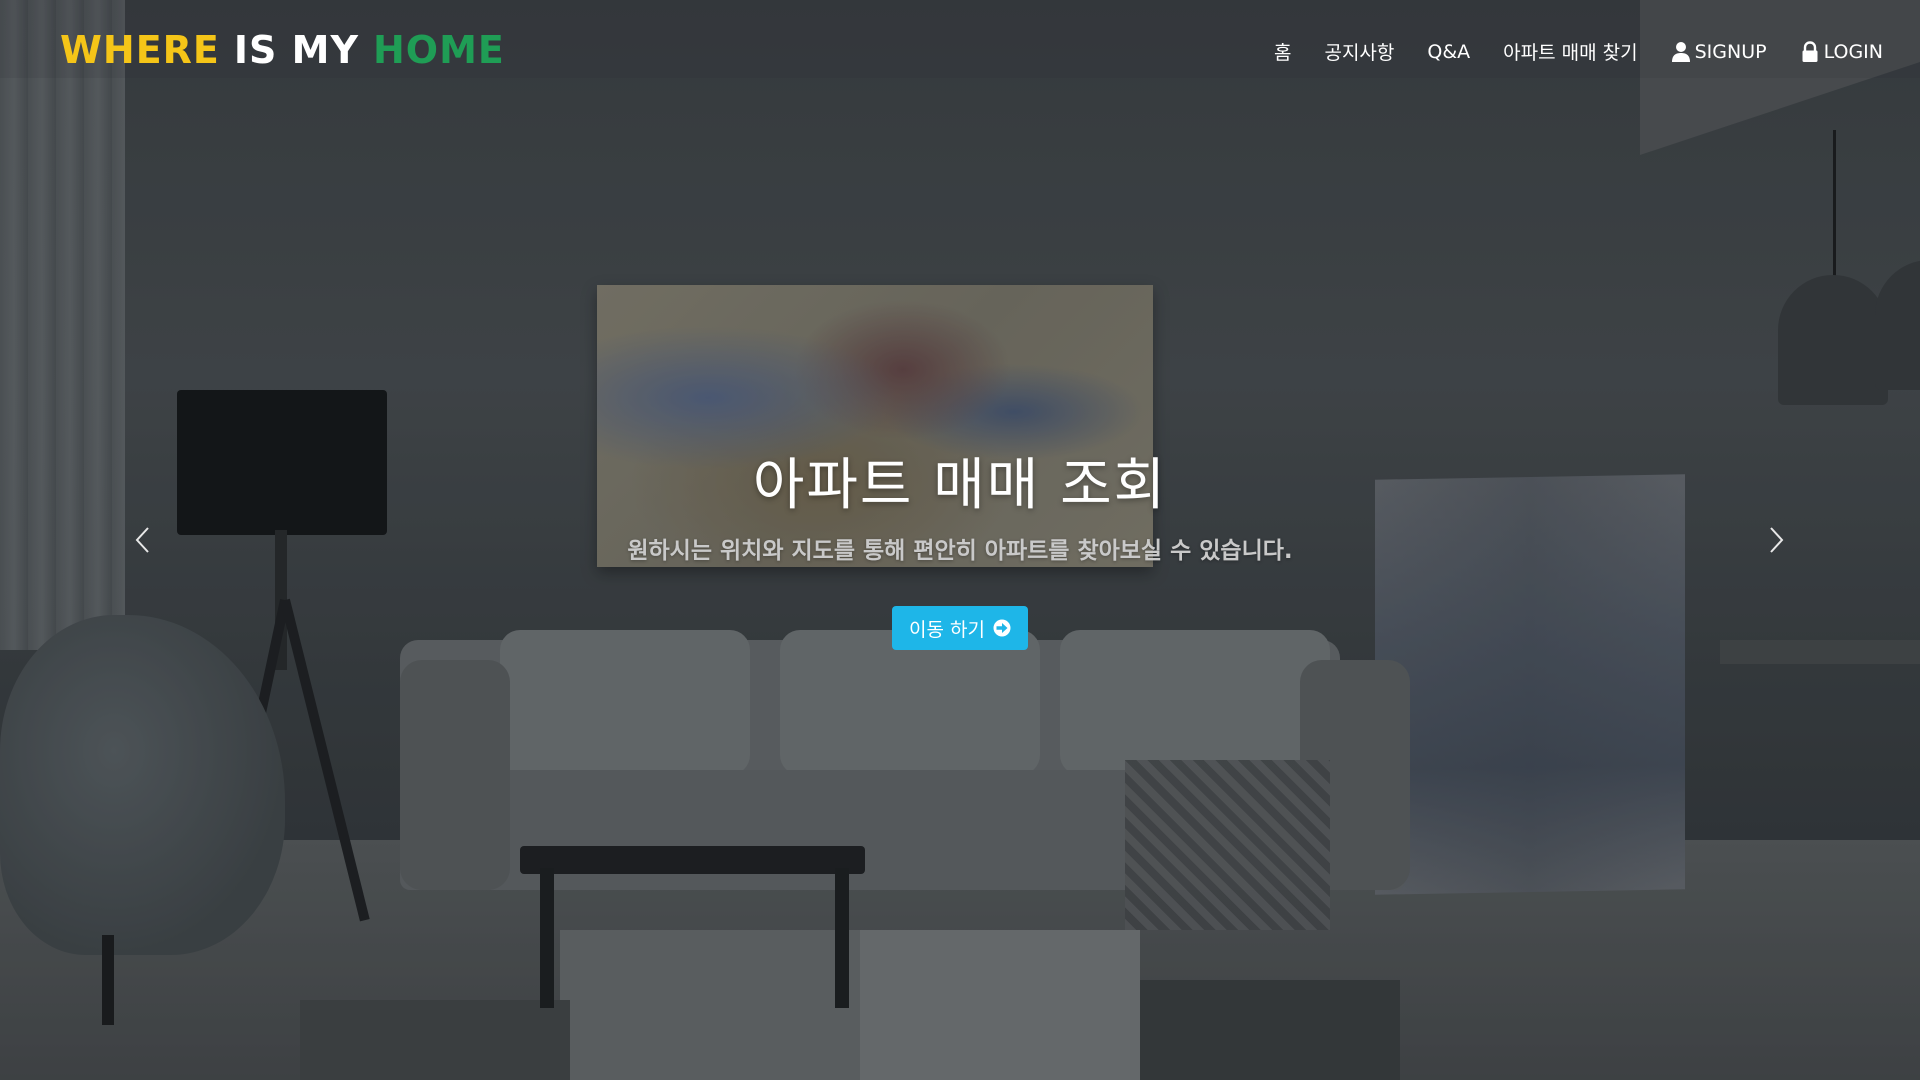 Image resolution: width=1920 pixels, height=1080 pixels. I want to click on nav-login: LOGIN, so click(1841, 52).